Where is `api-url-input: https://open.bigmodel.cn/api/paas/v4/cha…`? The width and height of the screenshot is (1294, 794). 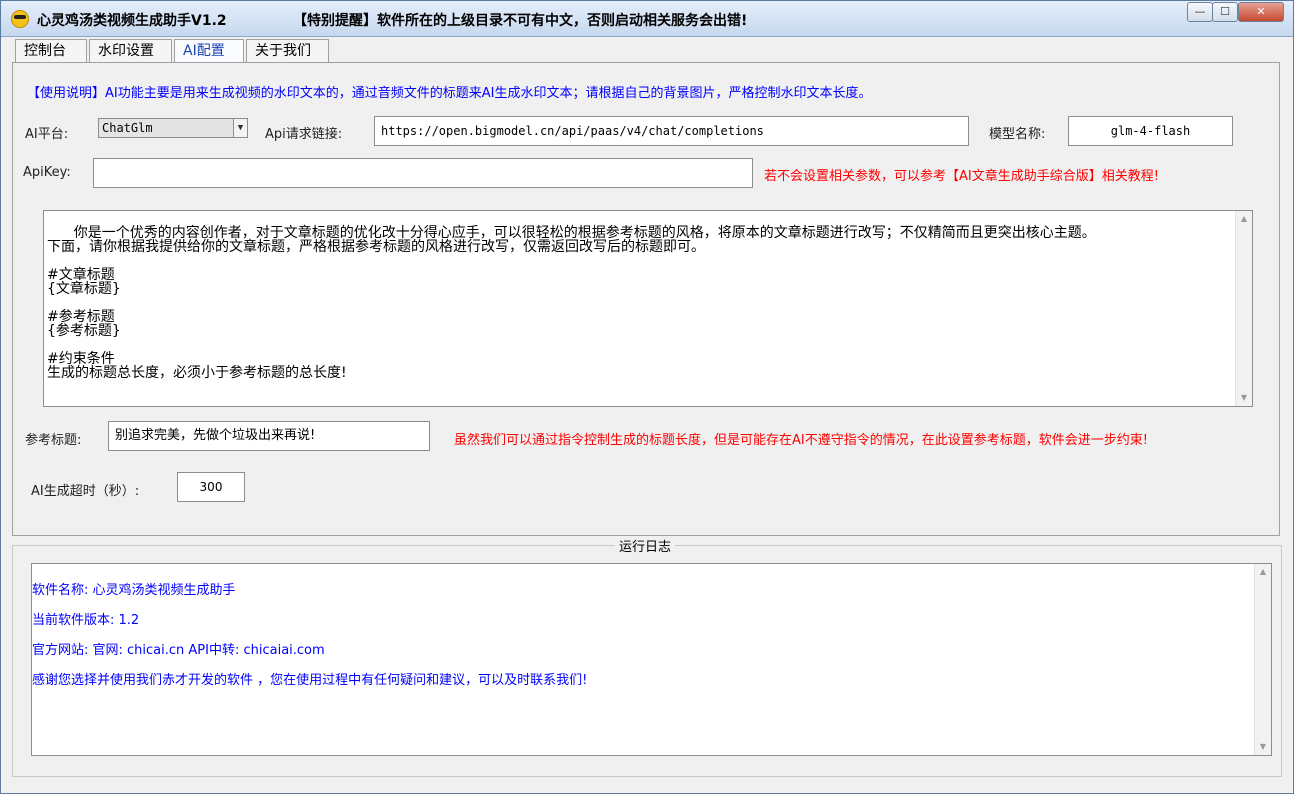 api-url-input: https://open.bigmodel.cn/api/paas/v4/cha… is located at coordinates (671, 131).